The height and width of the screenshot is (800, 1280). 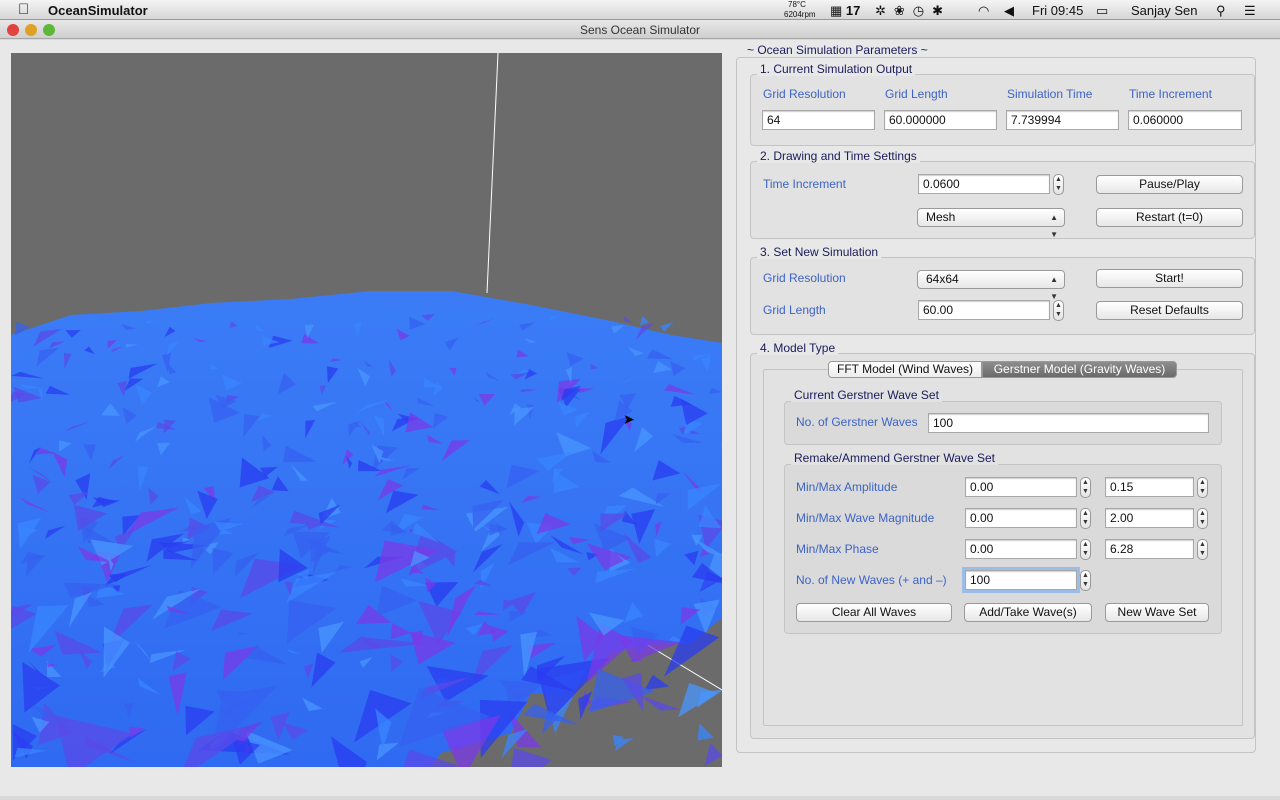 I want to click on grid-length-label: Grid Length, so click(x=916, y=94).